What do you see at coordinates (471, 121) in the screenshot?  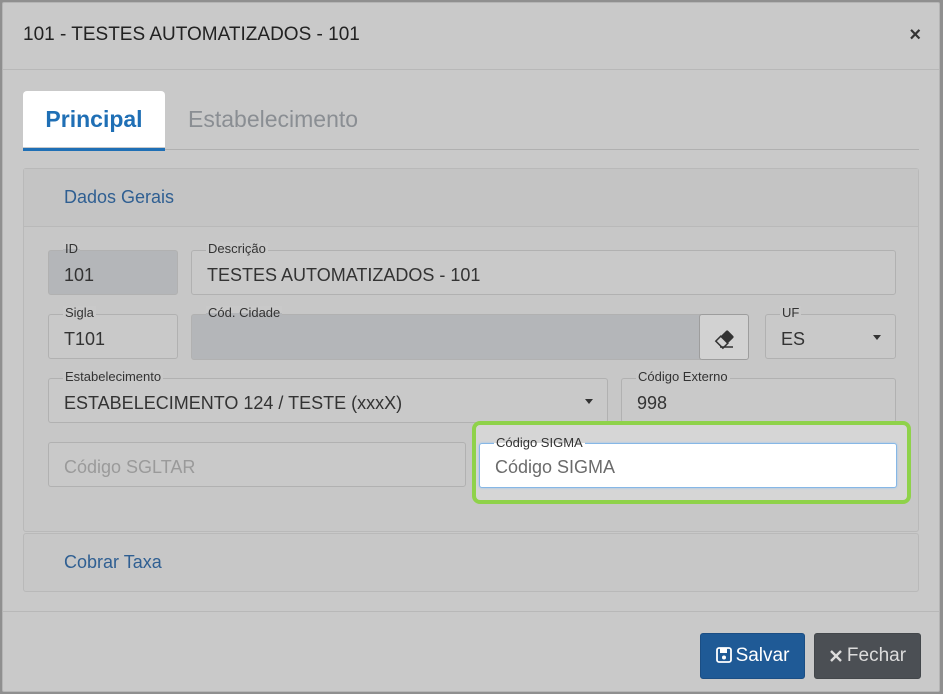 I see `tab-bar: Principal Estabelecimento` at bounding box center [471, 121].